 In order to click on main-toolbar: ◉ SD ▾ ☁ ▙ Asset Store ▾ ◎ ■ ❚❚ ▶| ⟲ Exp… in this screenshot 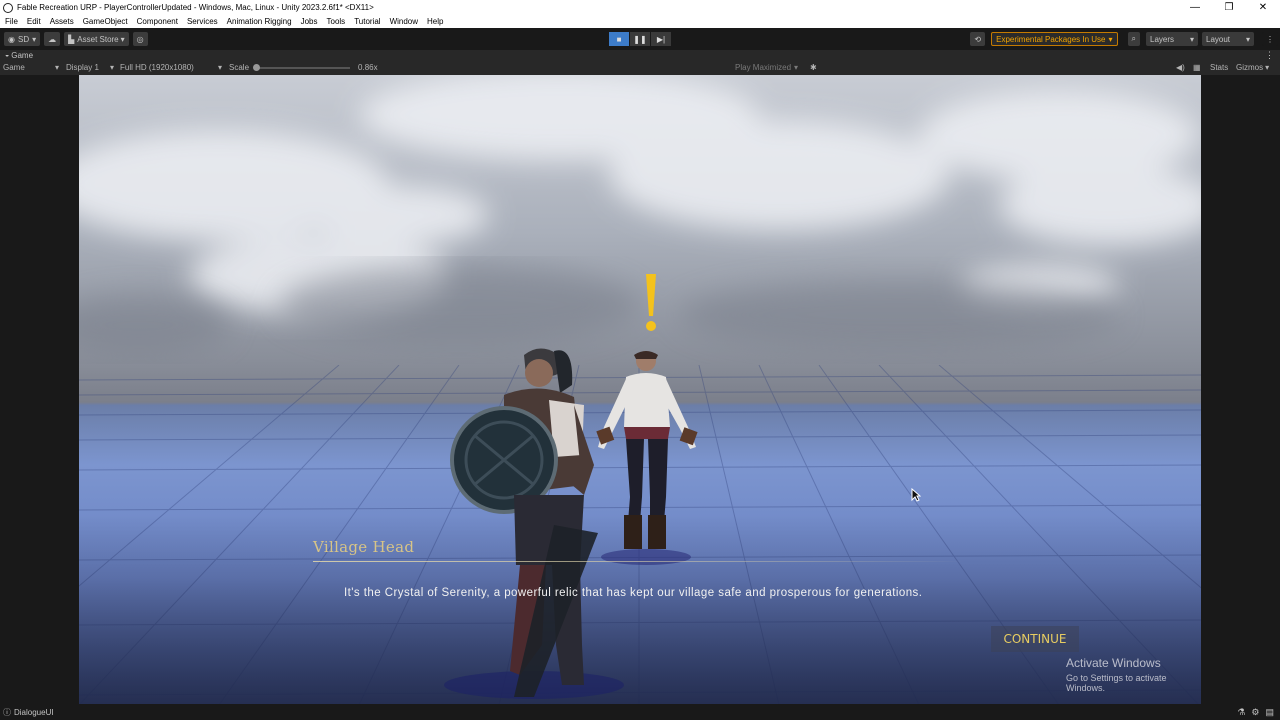, I will do `click(640, 39)`.